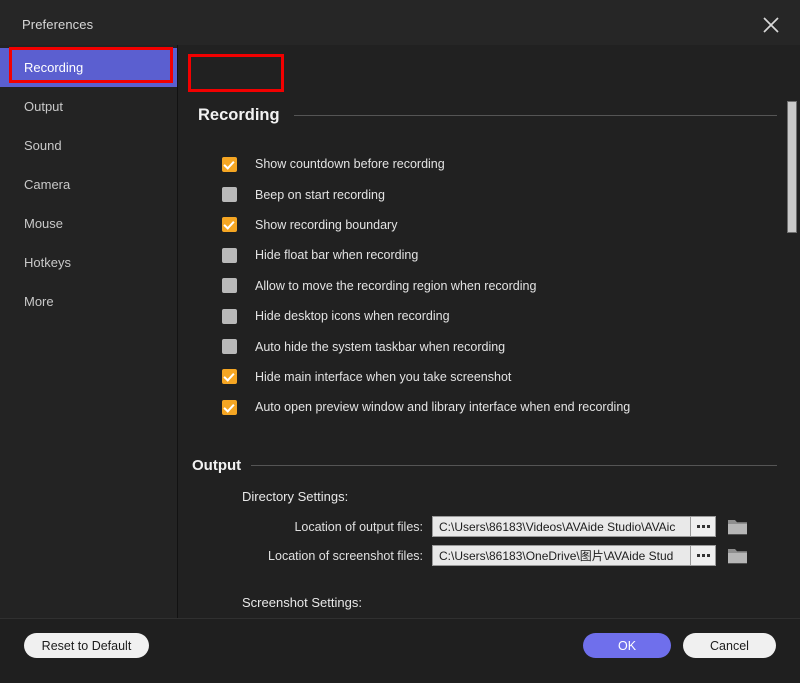 The image size is (800, 683). I want to click on sidebar-item-hotkeys: Hotkeys, so click(88, 262).